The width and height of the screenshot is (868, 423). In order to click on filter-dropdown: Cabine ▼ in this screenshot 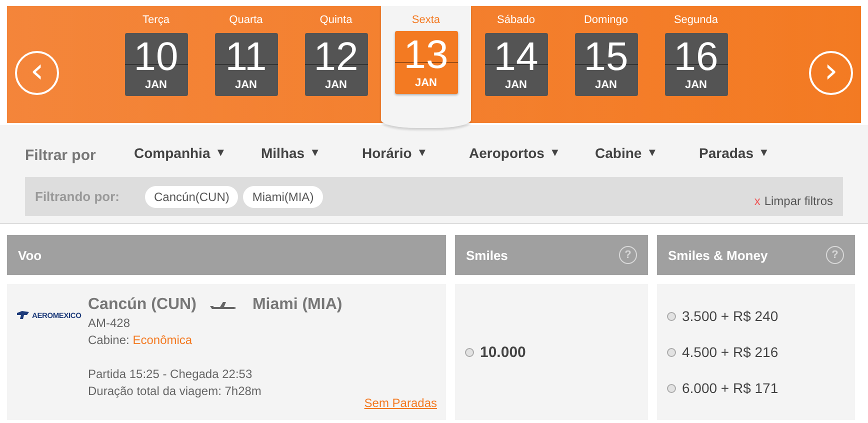, I will do `click(647, 153)`.